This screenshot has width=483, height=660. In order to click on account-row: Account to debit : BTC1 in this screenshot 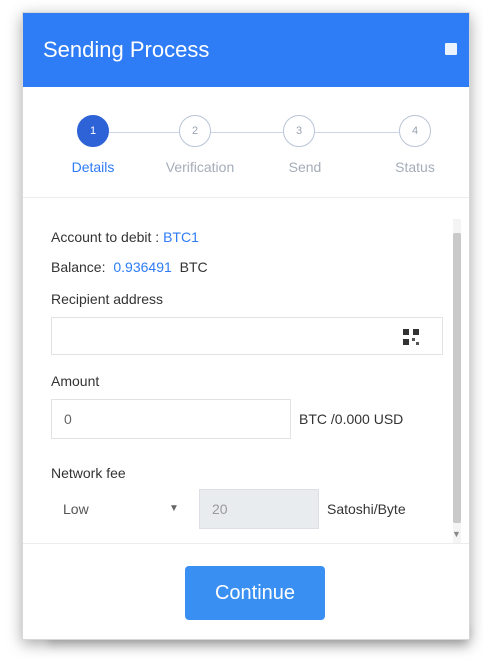, I will do `click(125, 237)`.